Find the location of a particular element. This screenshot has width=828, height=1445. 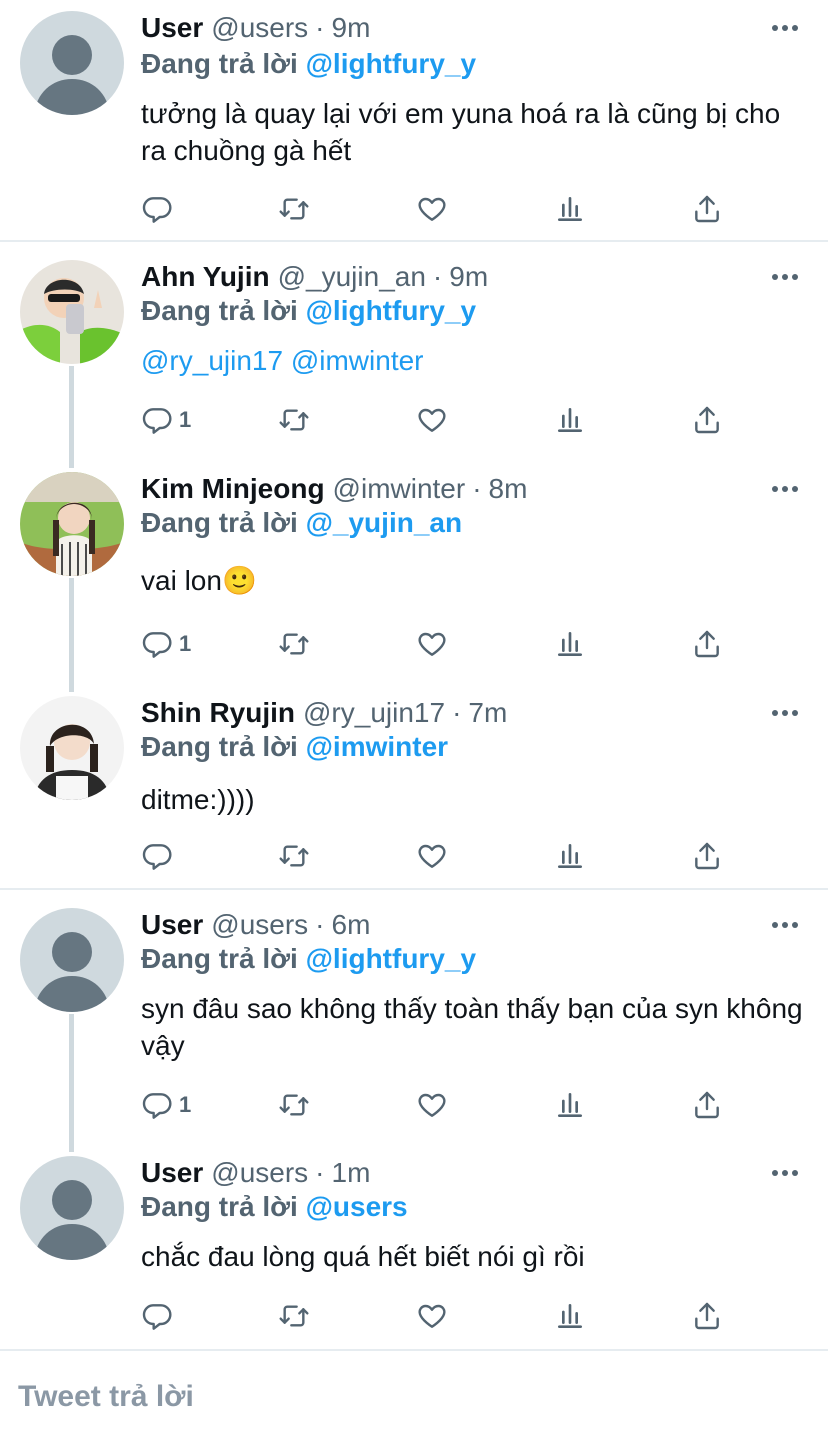

reply-input: Tweet trả lời is located at coordinates (106, 1397).